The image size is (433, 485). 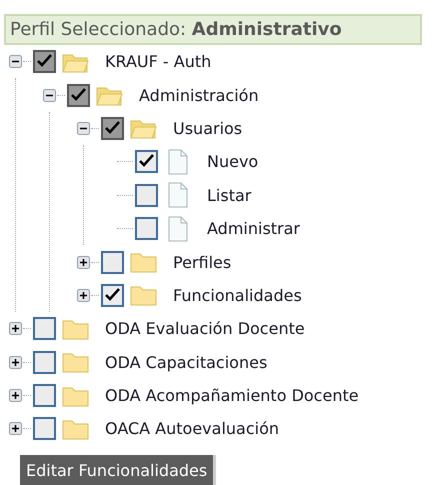 I want to click on tree-item-label: Administración, so click(x=199, y=95).